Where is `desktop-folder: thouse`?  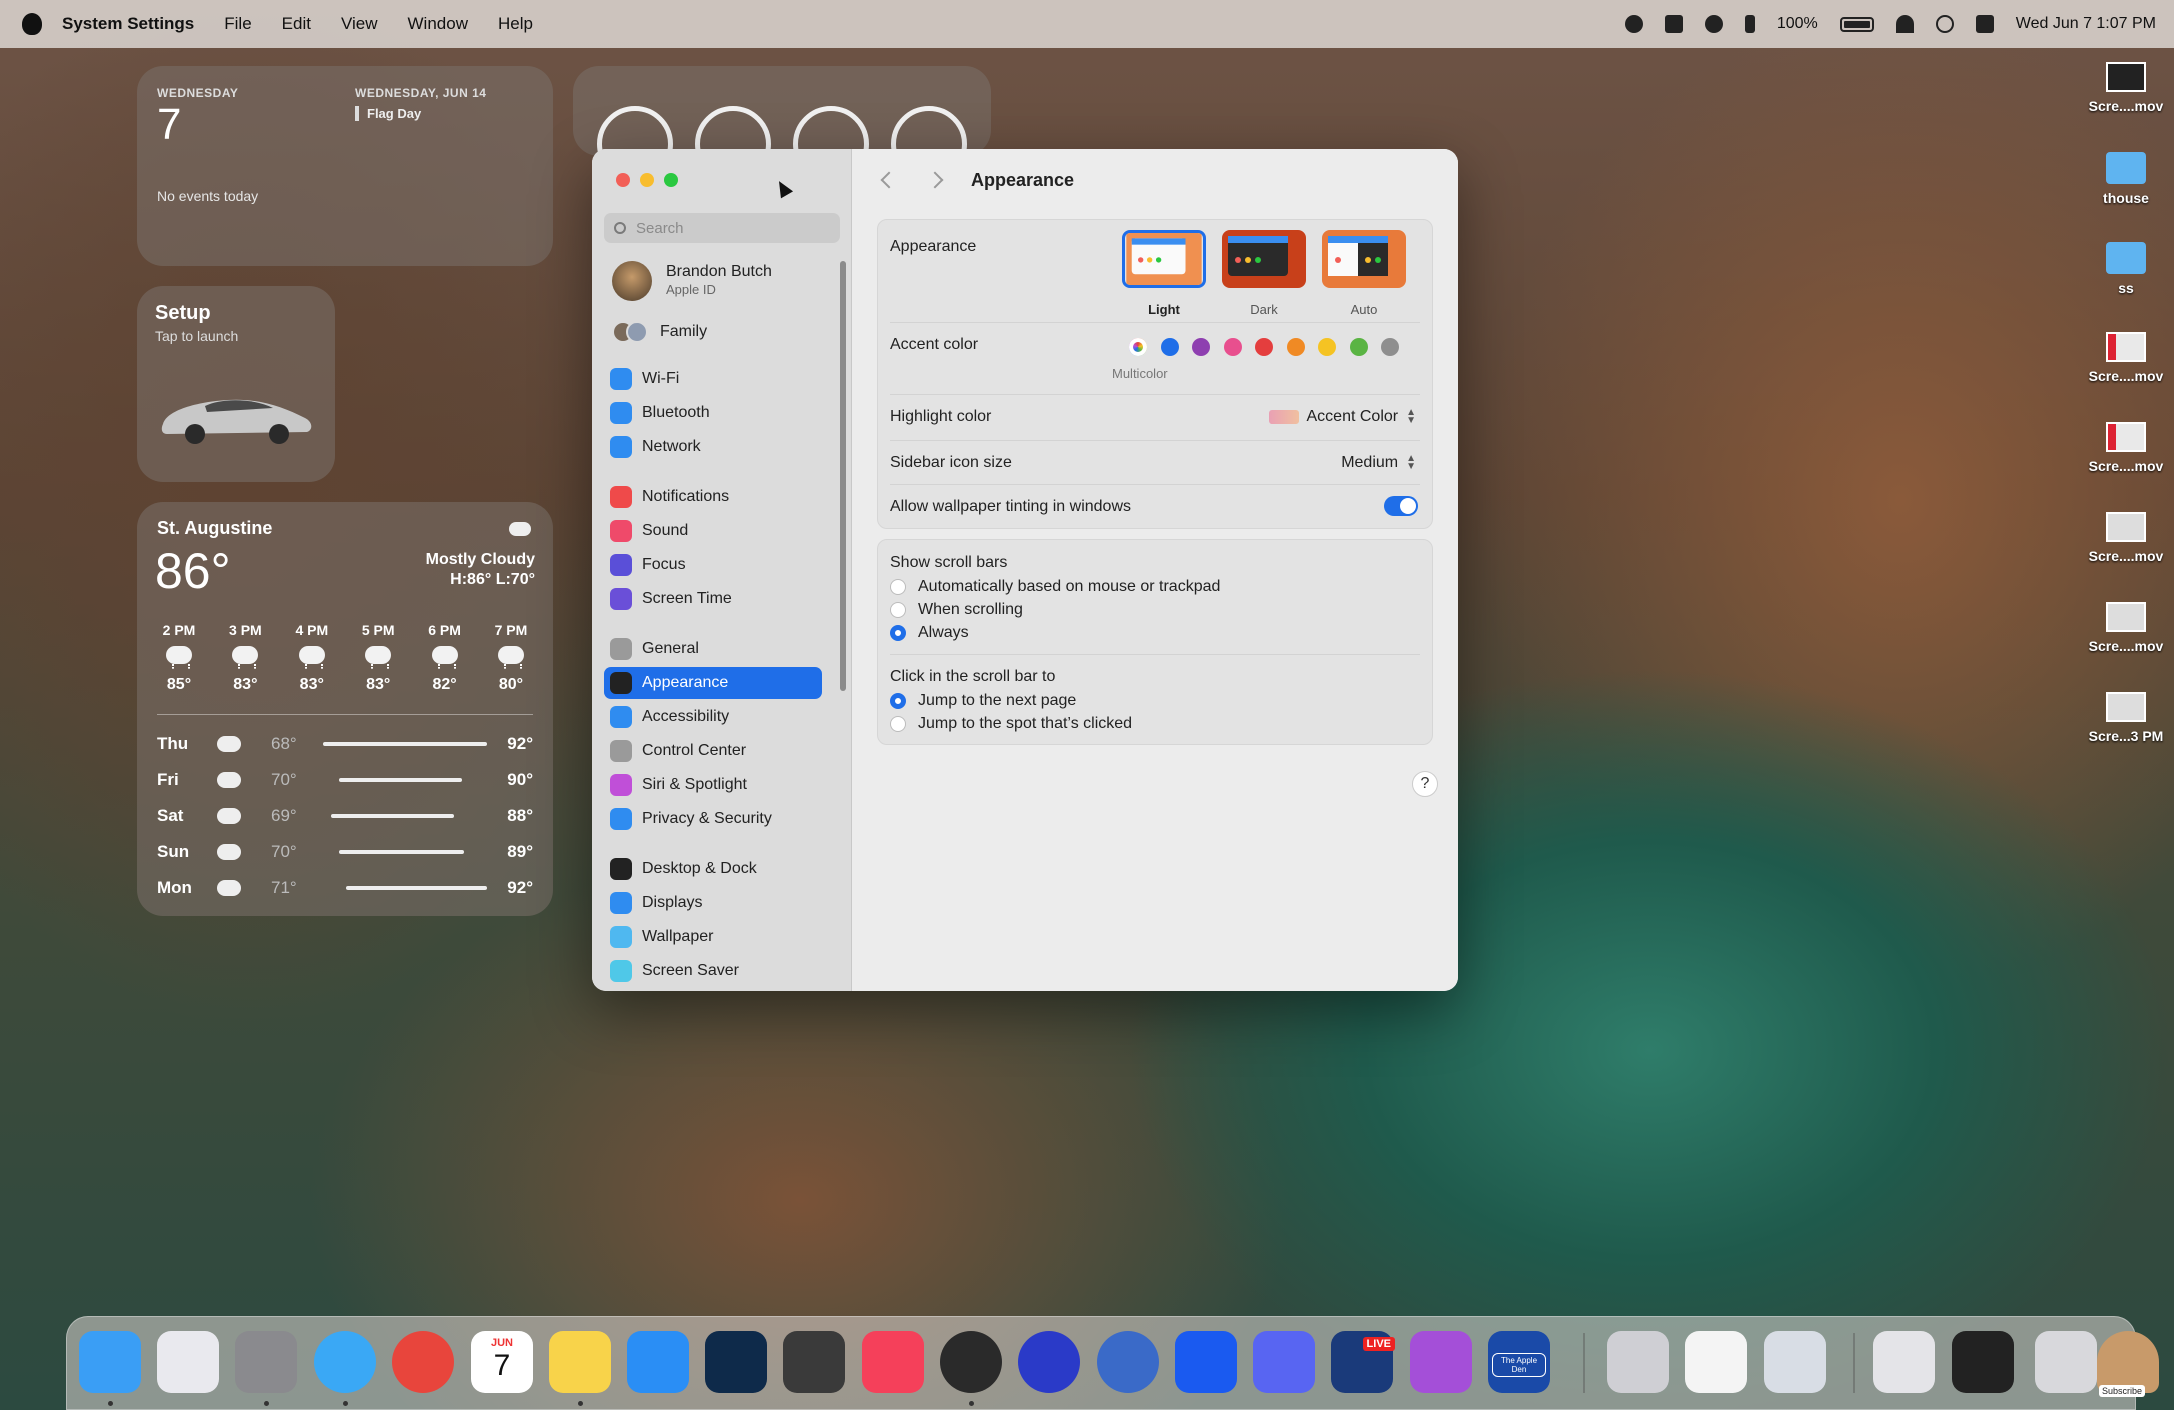
desktop-folder: thouse is located at coordinates (2126, 179).